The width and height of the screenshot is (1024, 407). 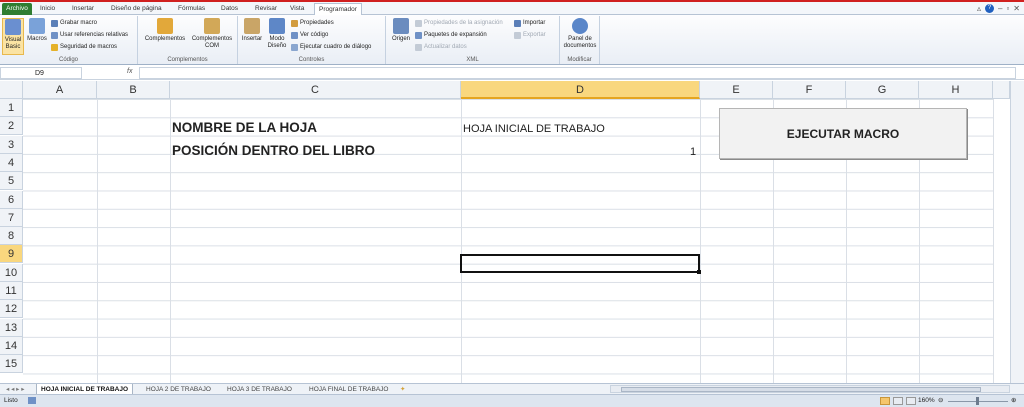 I want to click on normal-view-icon, so click(x=885, y=401).